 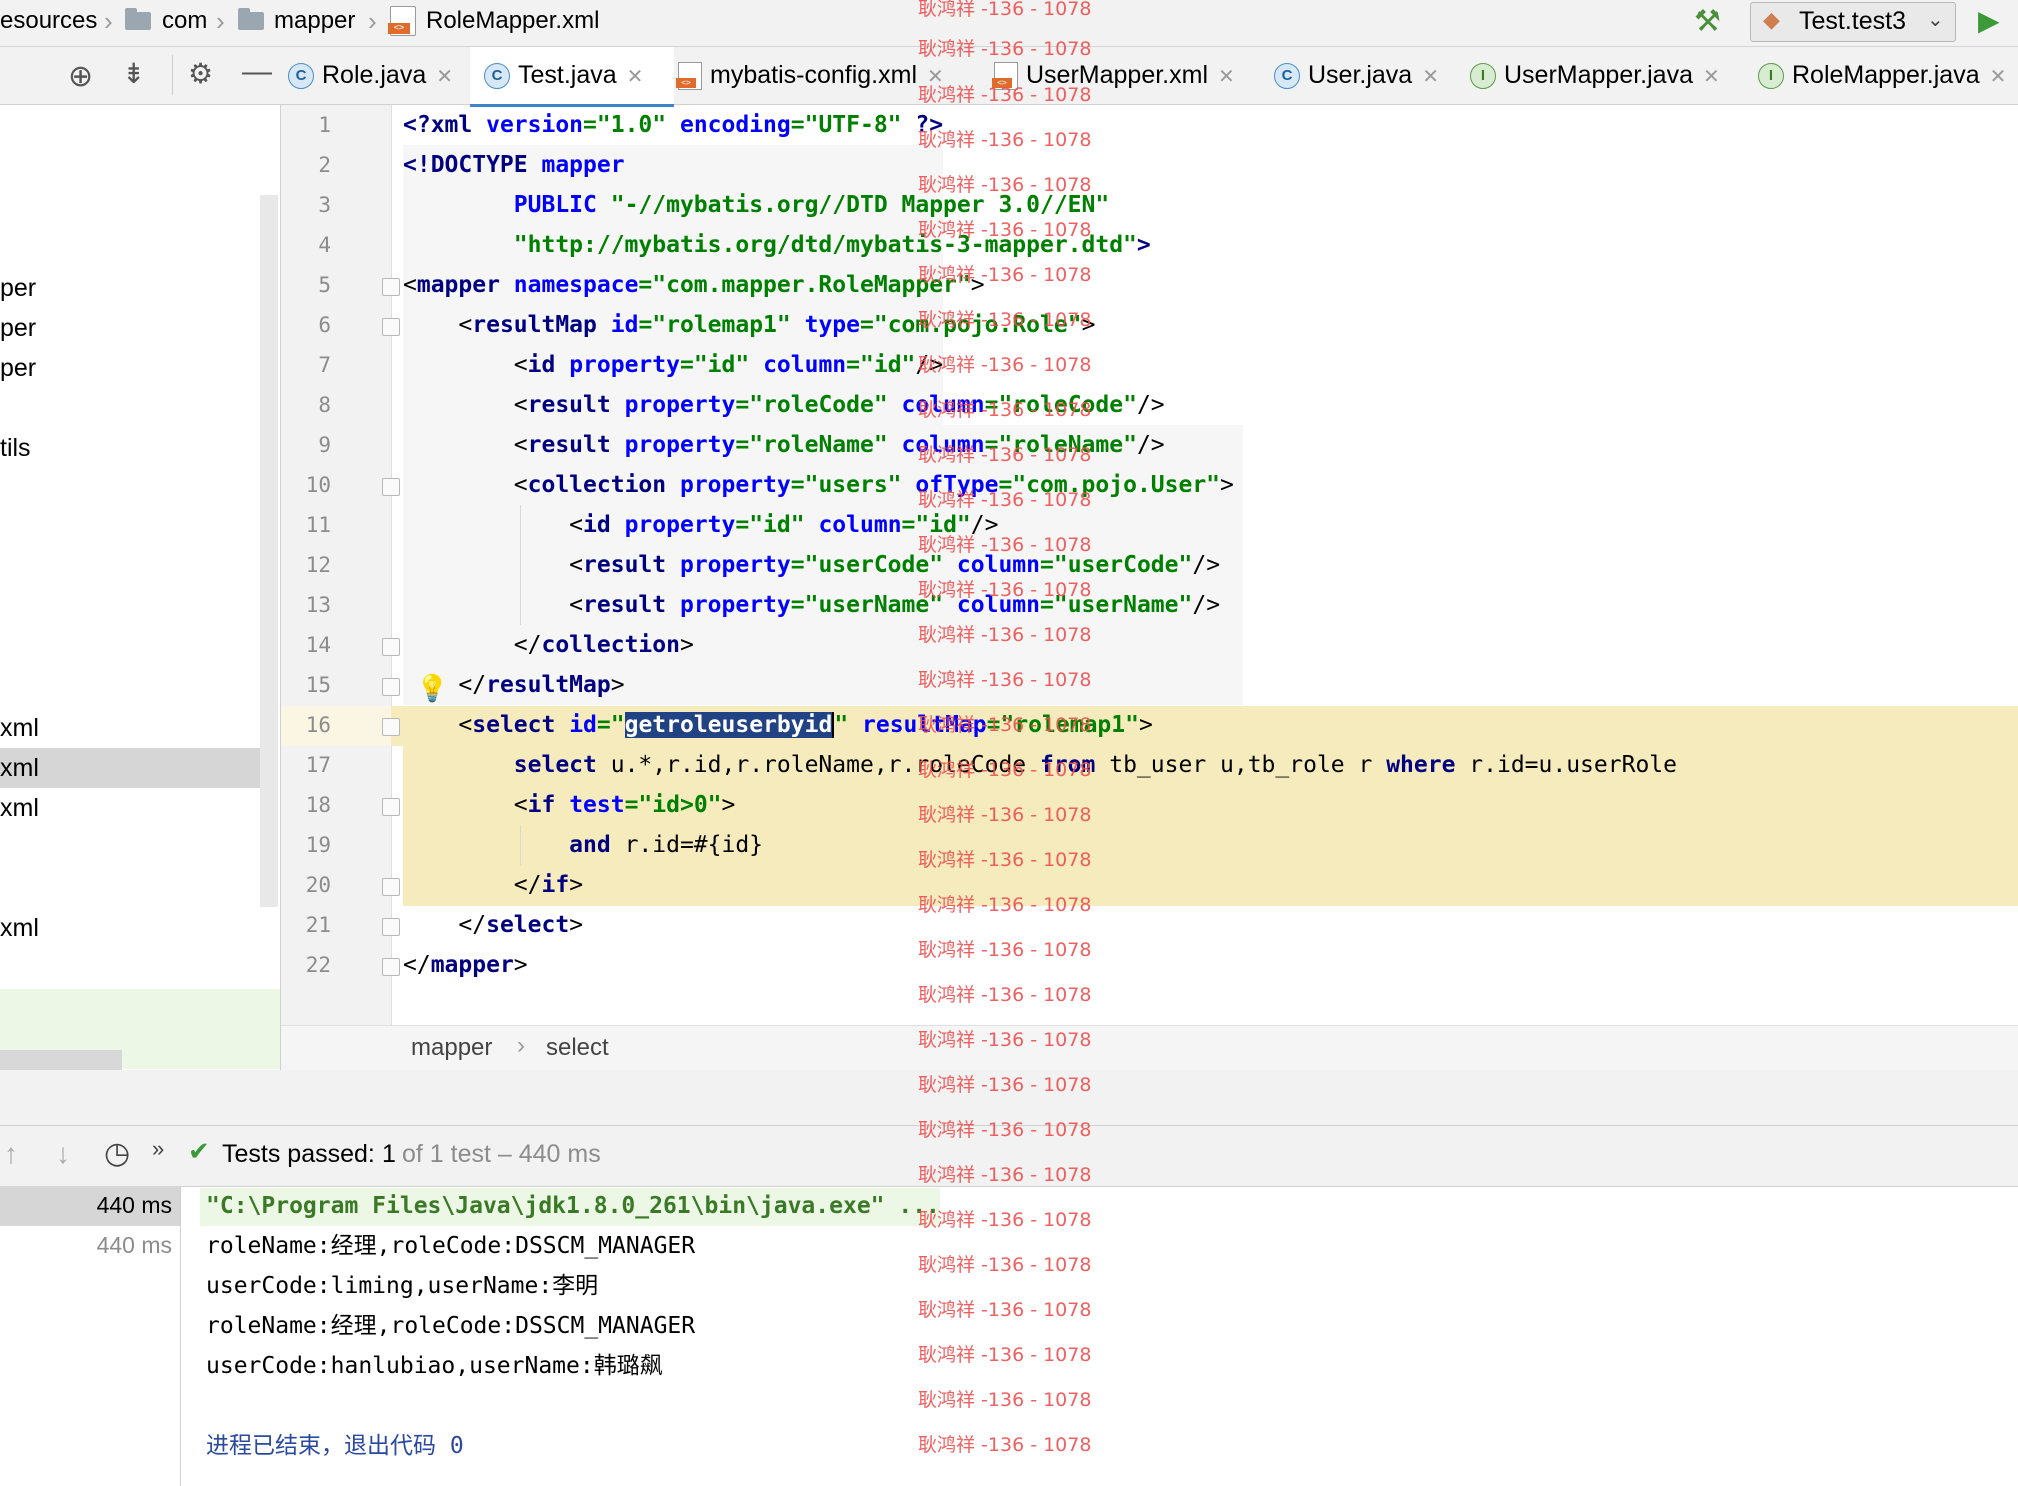 What do you see at coordinates (512, 21) in the screenshot?
I see `breadcrumb-item-file: RoleMapper.xml` at bounding box center [512, 21].